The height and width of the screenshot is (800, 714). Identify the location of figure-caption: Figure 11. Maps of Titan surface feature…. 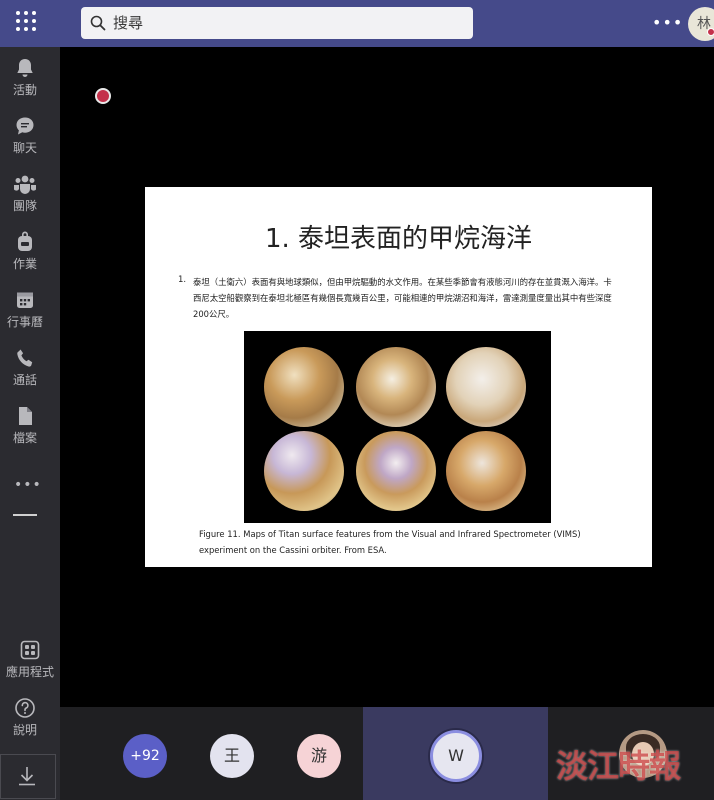
(399, 542).